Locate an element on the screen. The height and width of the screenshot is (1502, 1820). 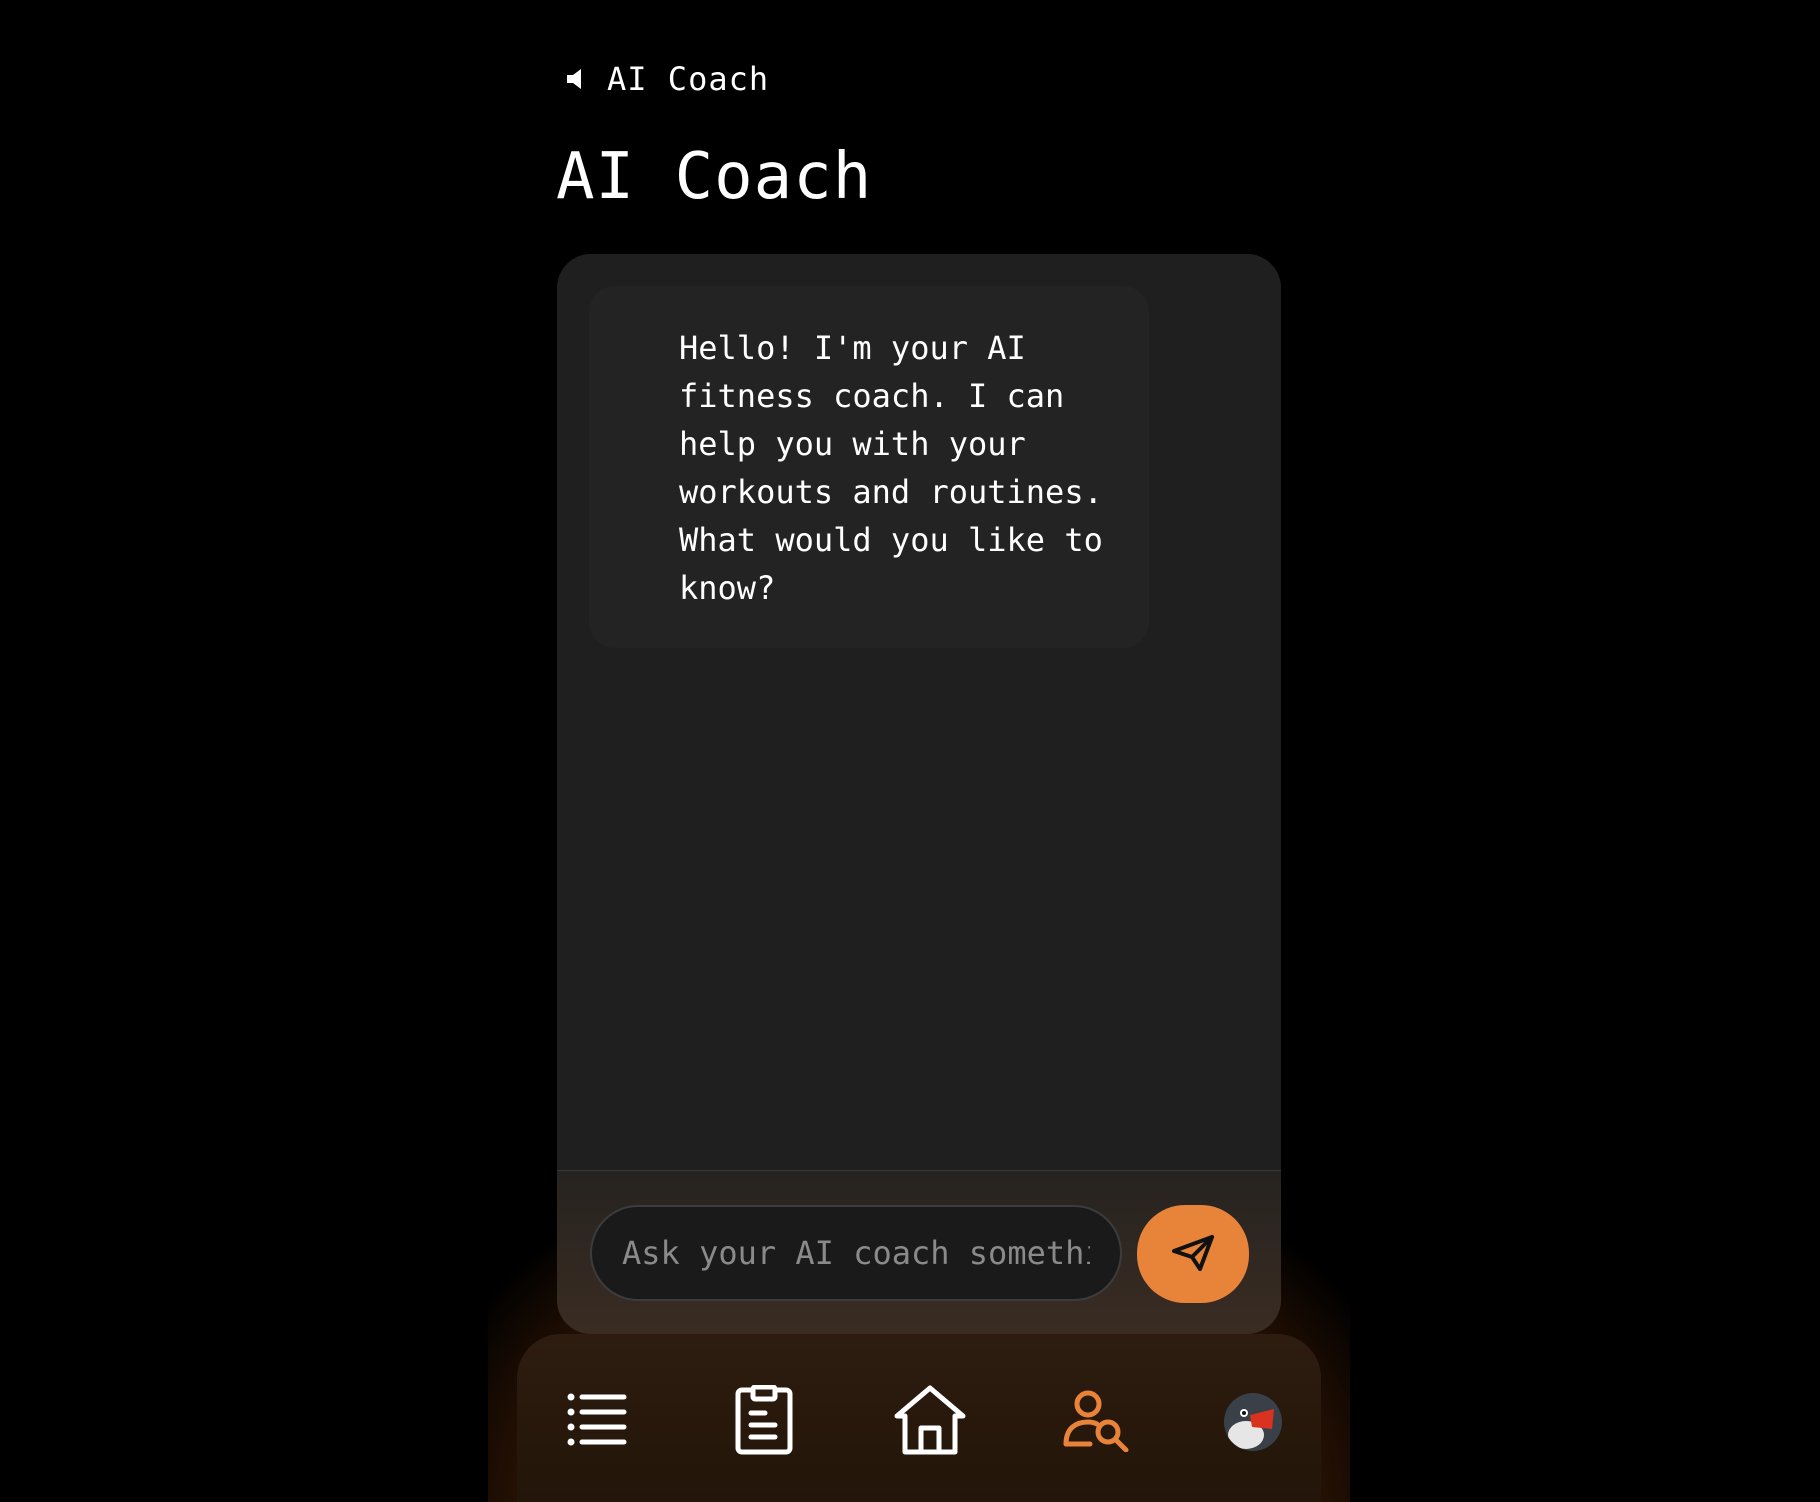
user-search-icon is located at coordinates (1097, 1422).